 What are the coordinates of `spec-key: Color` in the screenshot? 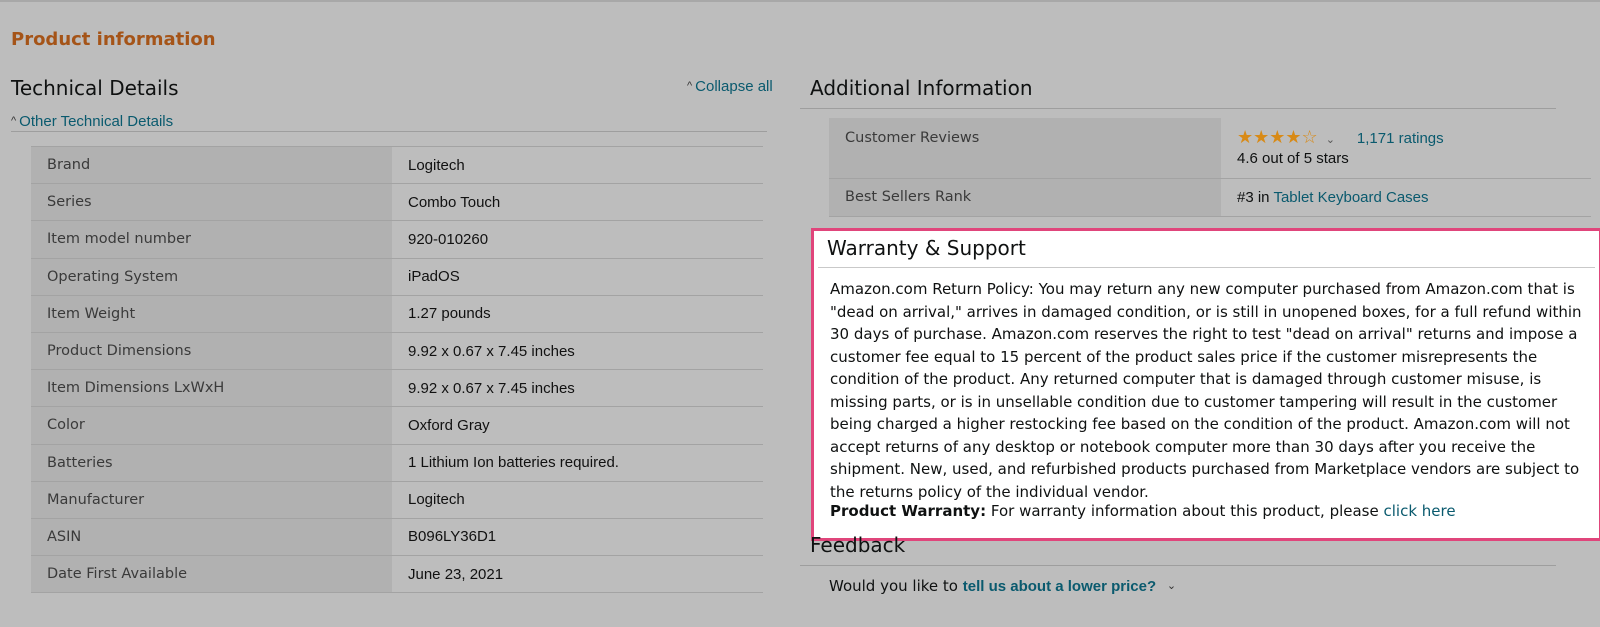 It's located at (211, 425).